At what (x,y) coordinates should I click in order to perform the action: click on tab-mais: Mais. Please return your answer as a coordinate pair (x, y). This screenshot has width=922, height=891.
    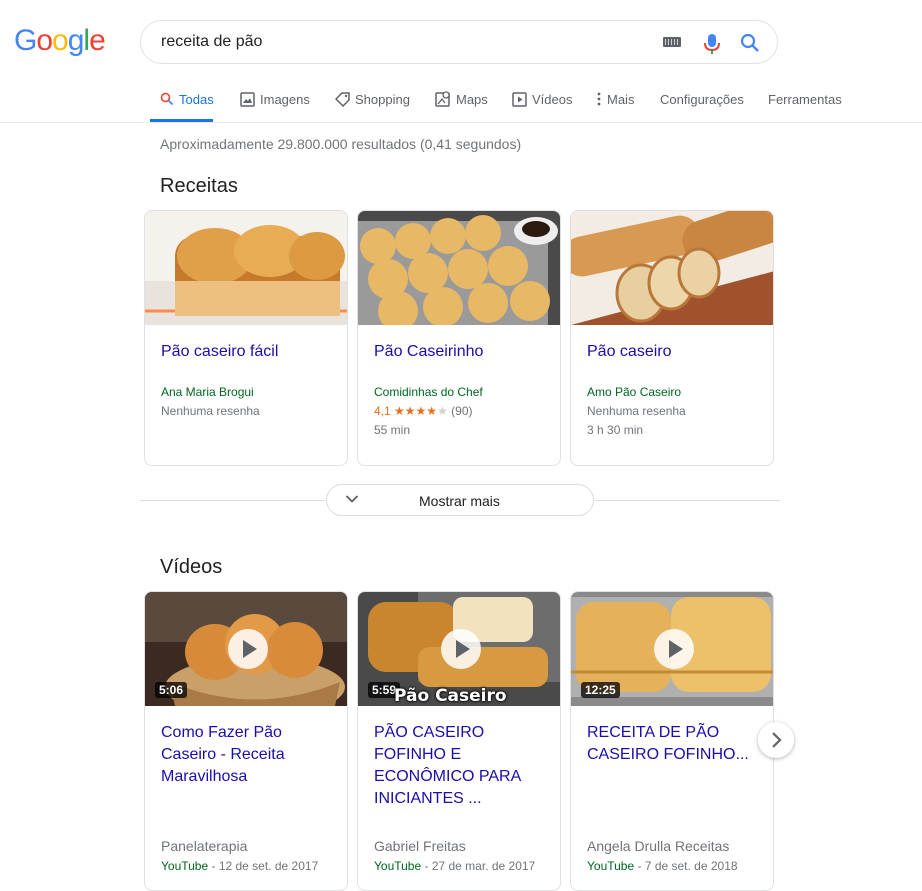
    Looking at the image, I should click on (615, 99).